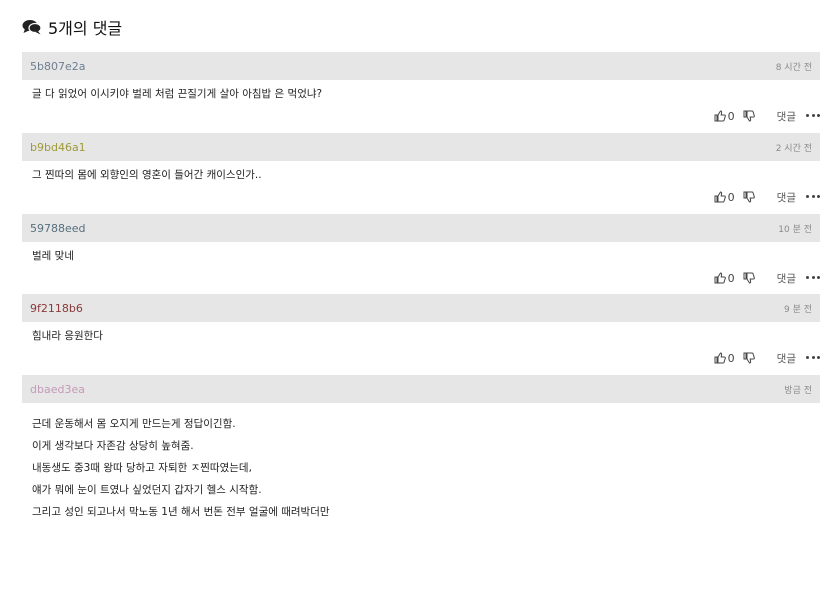 This screenshot has width=840, height=600. I want to click on comment-body: 힘내라 응원한다, so click(421, 336).